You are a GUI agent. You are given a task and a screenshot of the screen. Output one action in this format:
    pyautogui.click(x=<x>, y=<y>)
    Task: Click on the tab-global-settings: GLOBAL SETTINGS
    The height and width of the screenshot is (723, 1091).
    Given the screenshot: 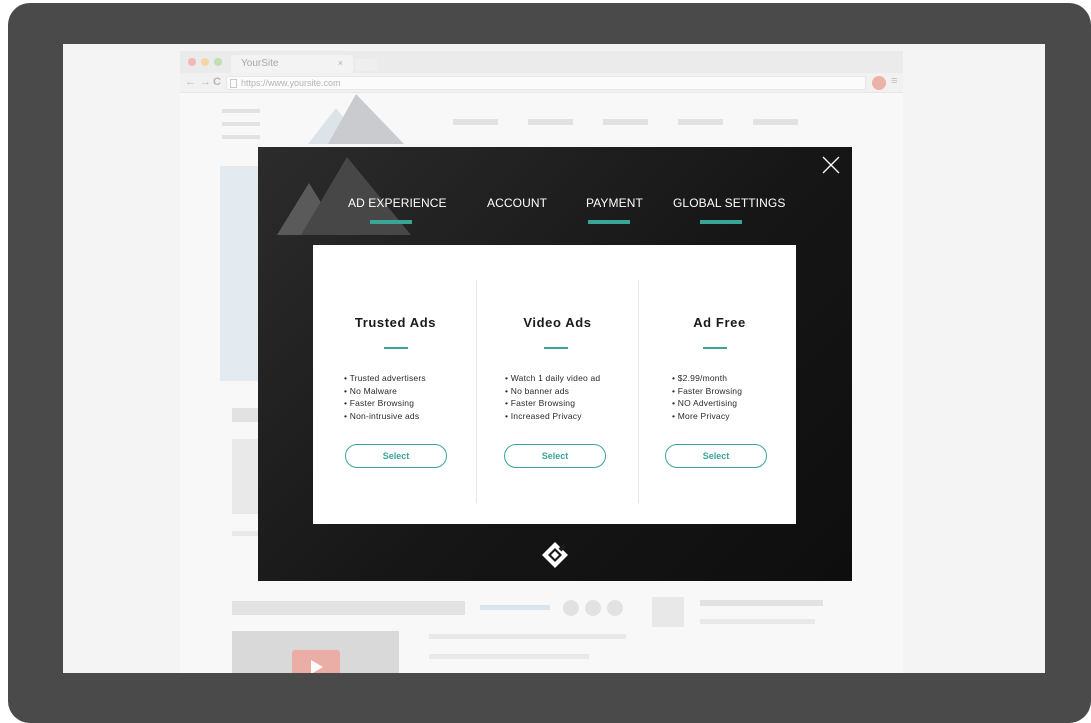 What is the action you would take?
    pyautogui.click(x=729, y=203)
    